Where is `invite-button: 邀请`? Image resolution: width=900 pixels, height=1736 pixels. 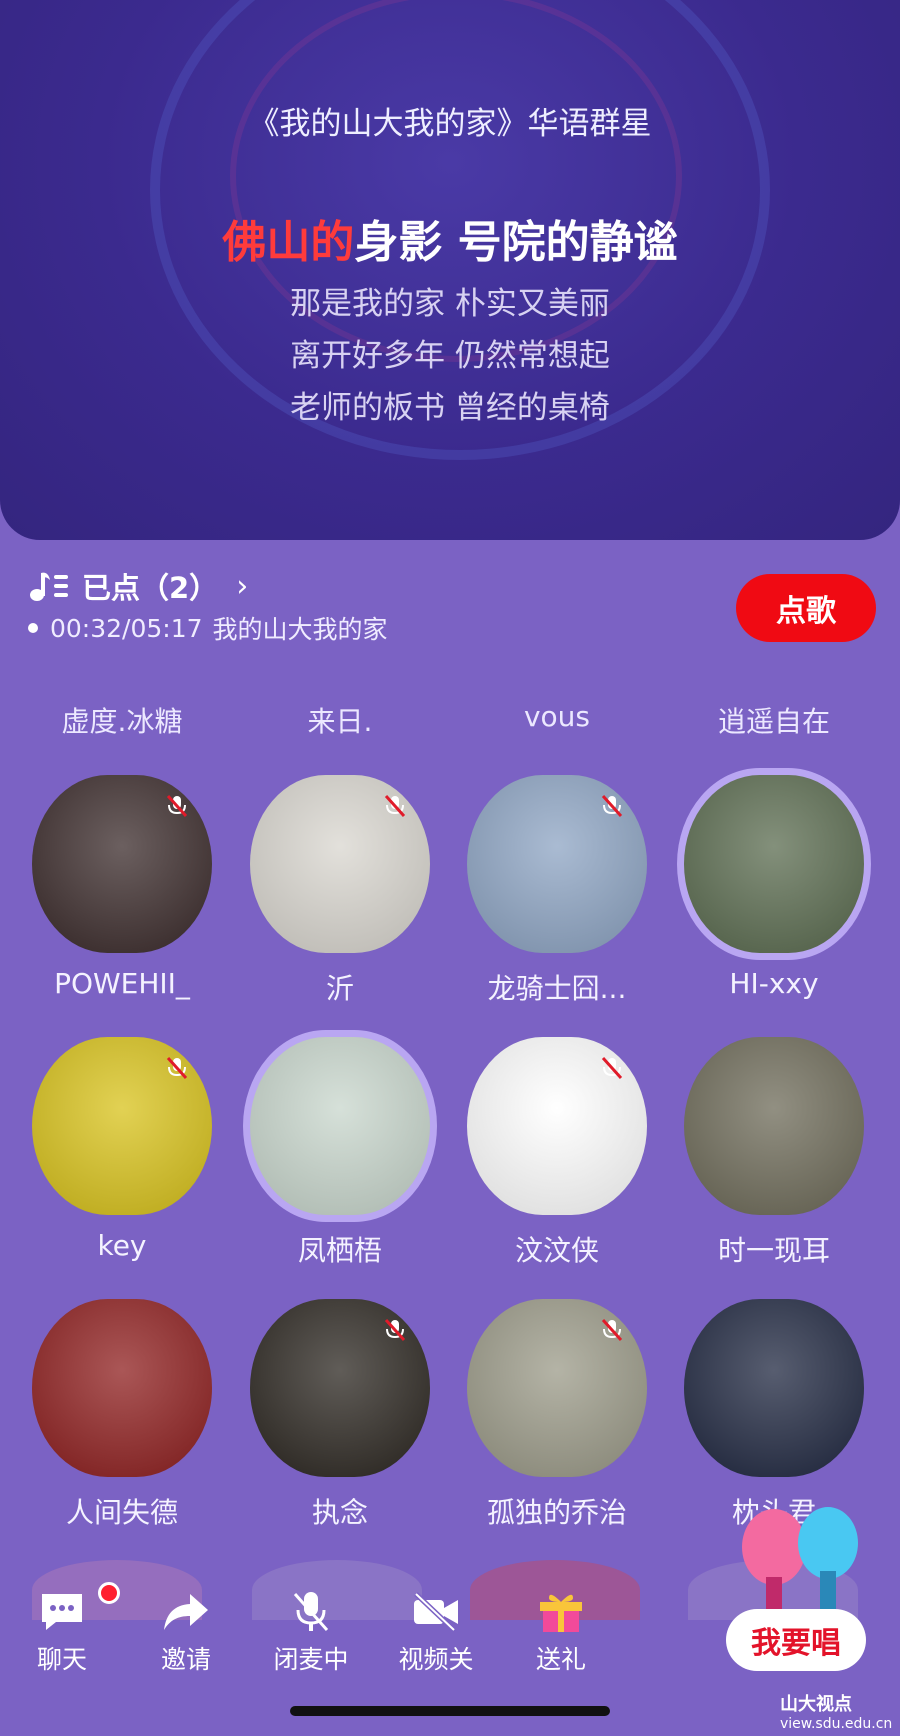
invite-button: 邀请 is located at coordinates (186, 1633).